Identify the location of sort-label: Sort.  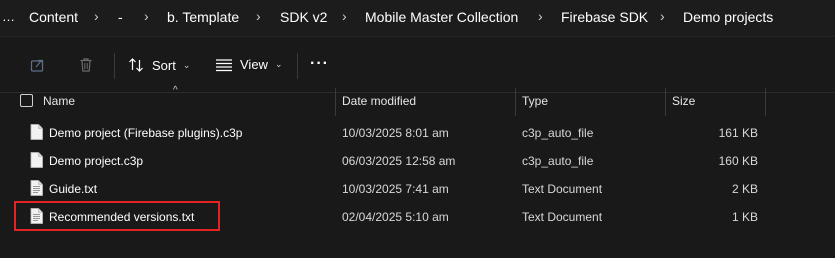
(164, 65).